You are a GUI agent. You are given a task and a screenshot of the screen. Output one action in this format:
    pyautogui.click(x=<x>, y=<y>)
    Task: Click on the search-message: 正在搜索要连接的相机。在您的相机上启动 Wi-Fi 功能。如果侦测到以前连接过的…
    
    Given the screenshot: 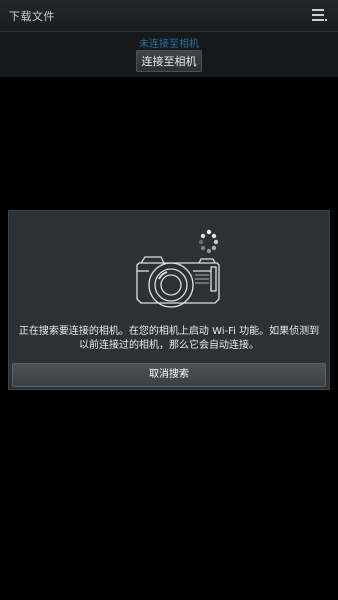 What is the action you would take?
    pyautogui.click(x=169, y=338)
    